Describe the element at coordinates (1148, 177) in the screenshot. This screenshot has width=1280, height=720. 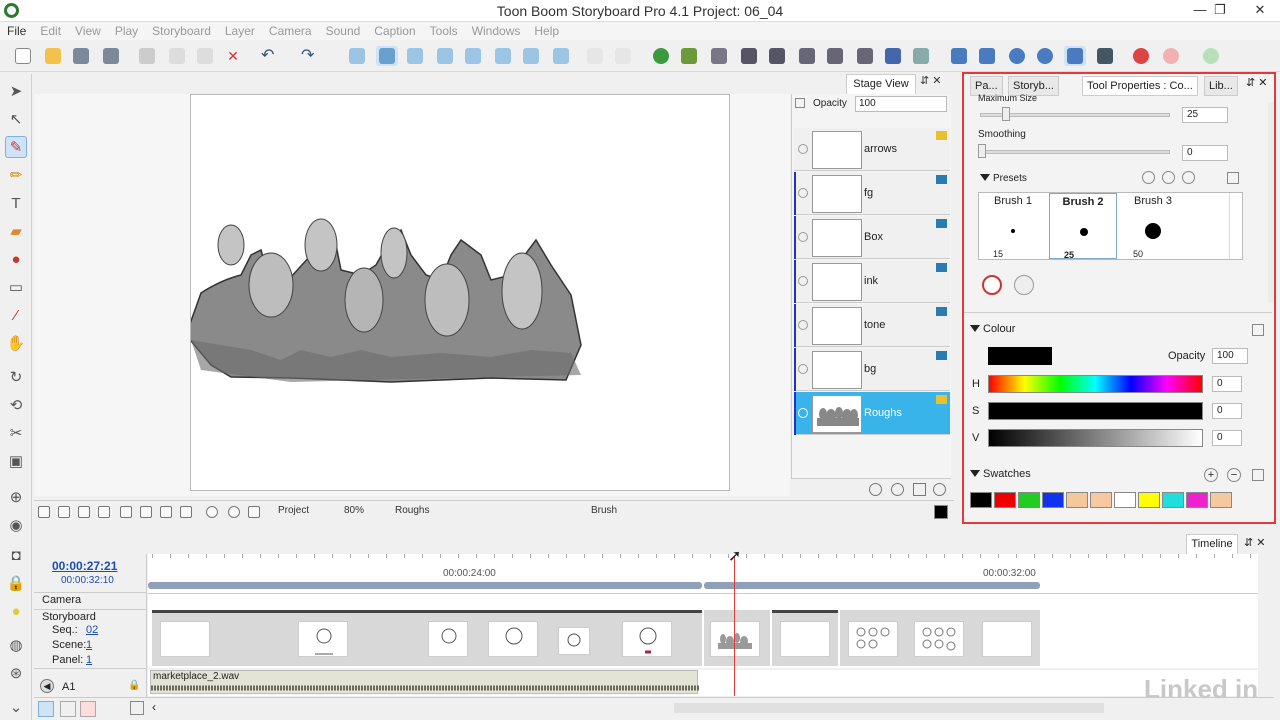
I see `new-preset-icon` at that location.